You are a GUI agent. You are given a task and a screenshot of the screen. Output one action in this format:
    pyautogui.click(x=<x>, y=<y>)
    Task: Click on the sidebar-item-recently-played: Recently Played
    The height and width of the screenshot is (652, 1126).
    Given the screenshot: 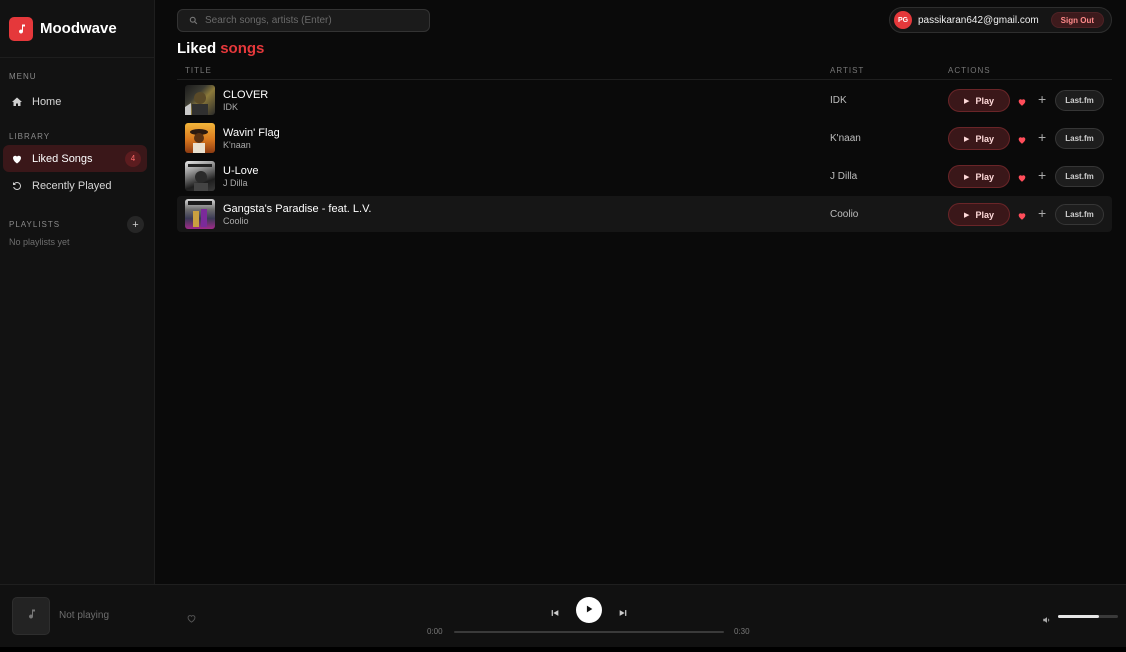 What is the action you would take?
    pyautogui.click(x=75, y=185)
    